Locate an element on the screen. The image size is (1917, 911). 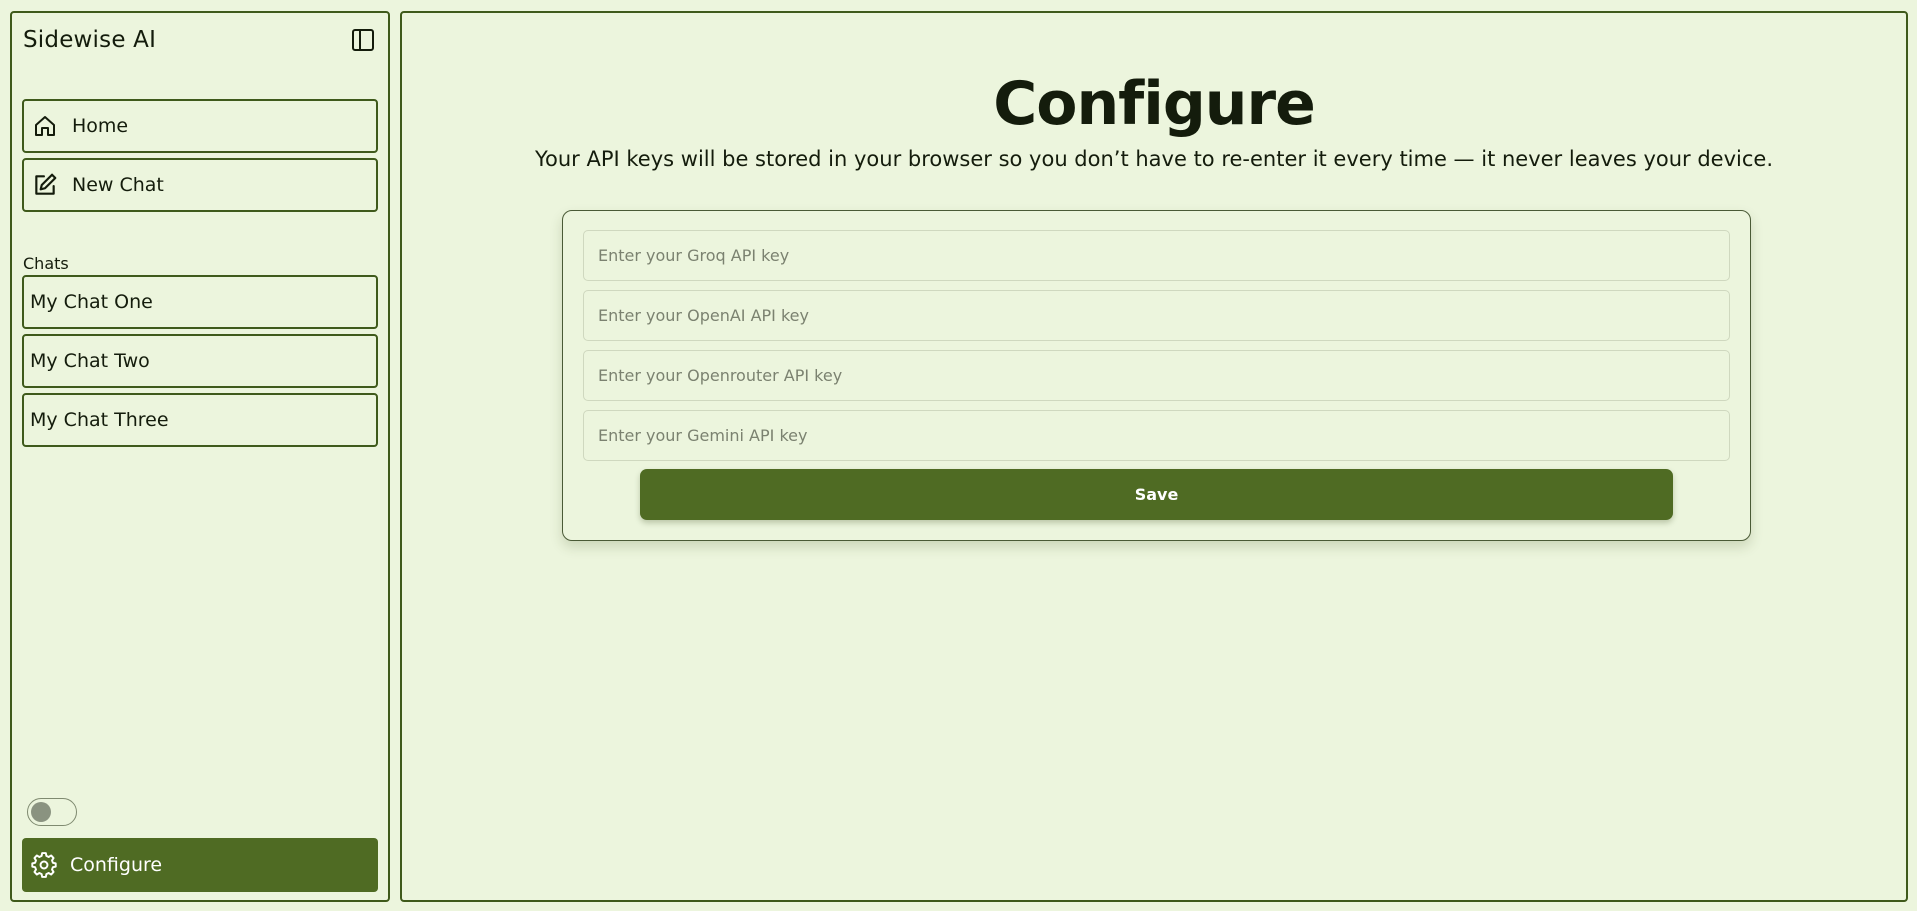
sidebar-toggle-button is located at coordinates (363, 40).